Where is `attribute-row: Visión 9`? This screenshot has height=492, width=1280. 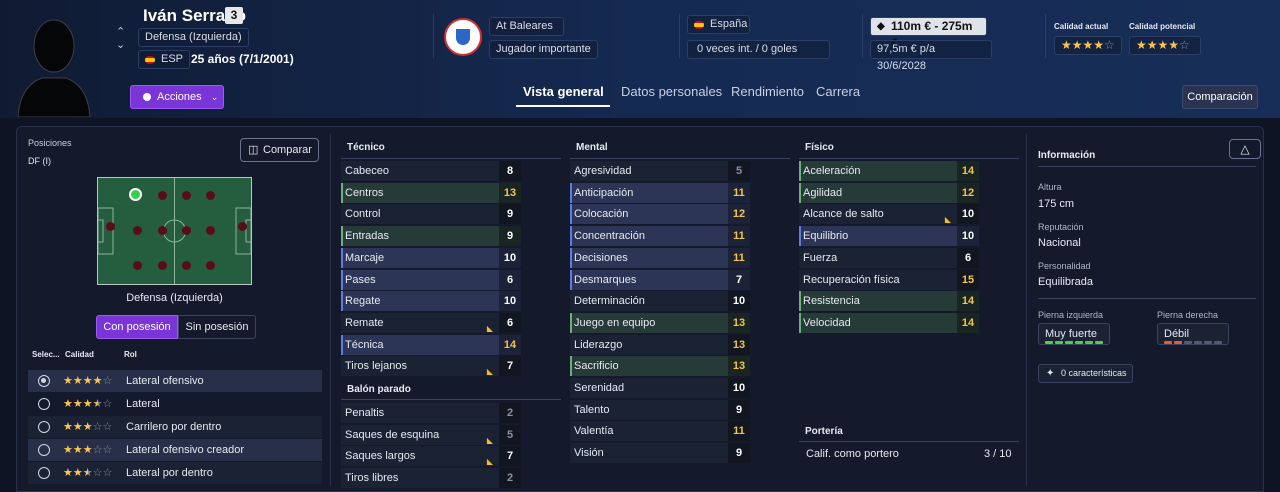
attribute-row: Visión 9 is located at coordinates (660, 453).